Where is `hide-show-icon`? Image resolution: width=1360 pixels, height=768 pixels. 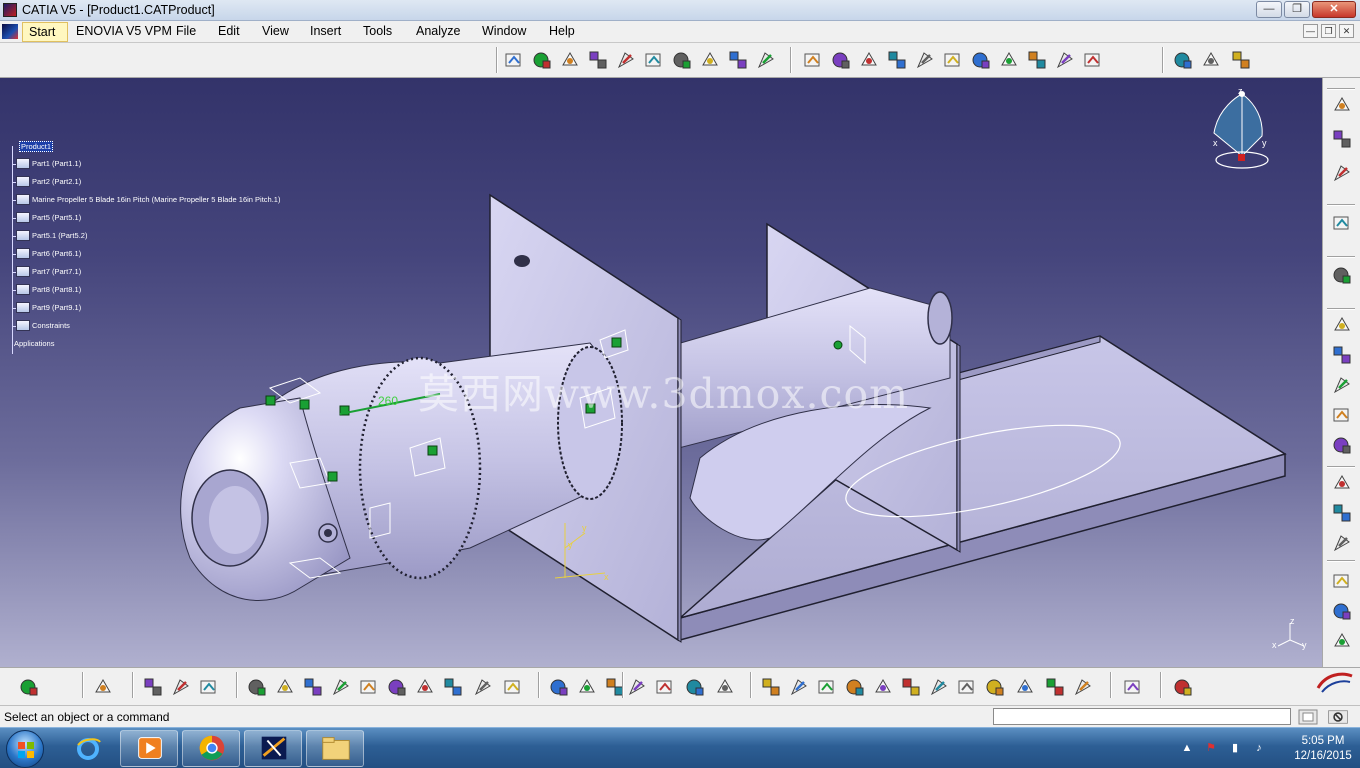
hide-show-icon is located at coordinates (1025, 687).